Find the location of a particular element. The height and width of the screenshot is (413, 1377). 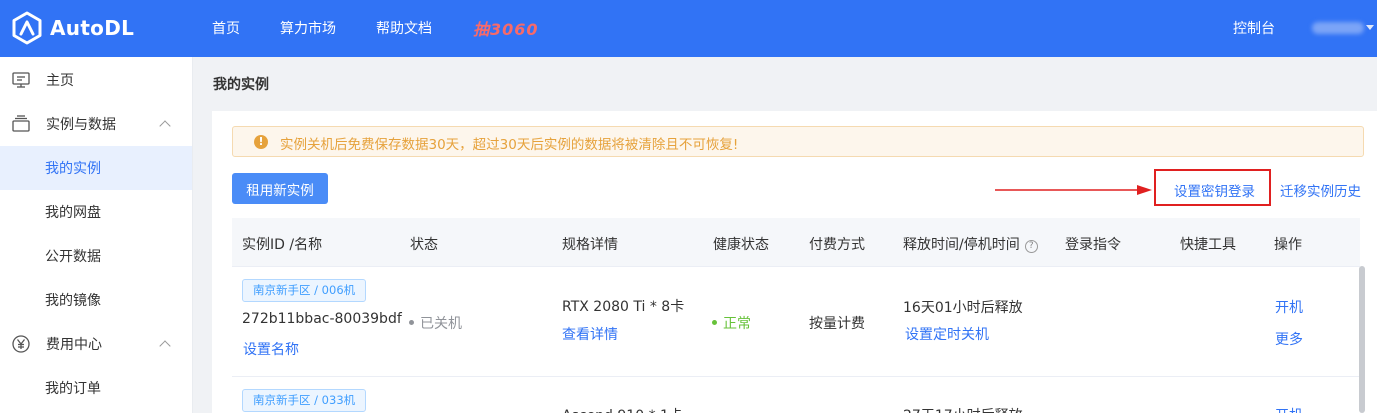

sidebar-item-my-netdisk: 我的网盘 is located at coordinates (96, 212).